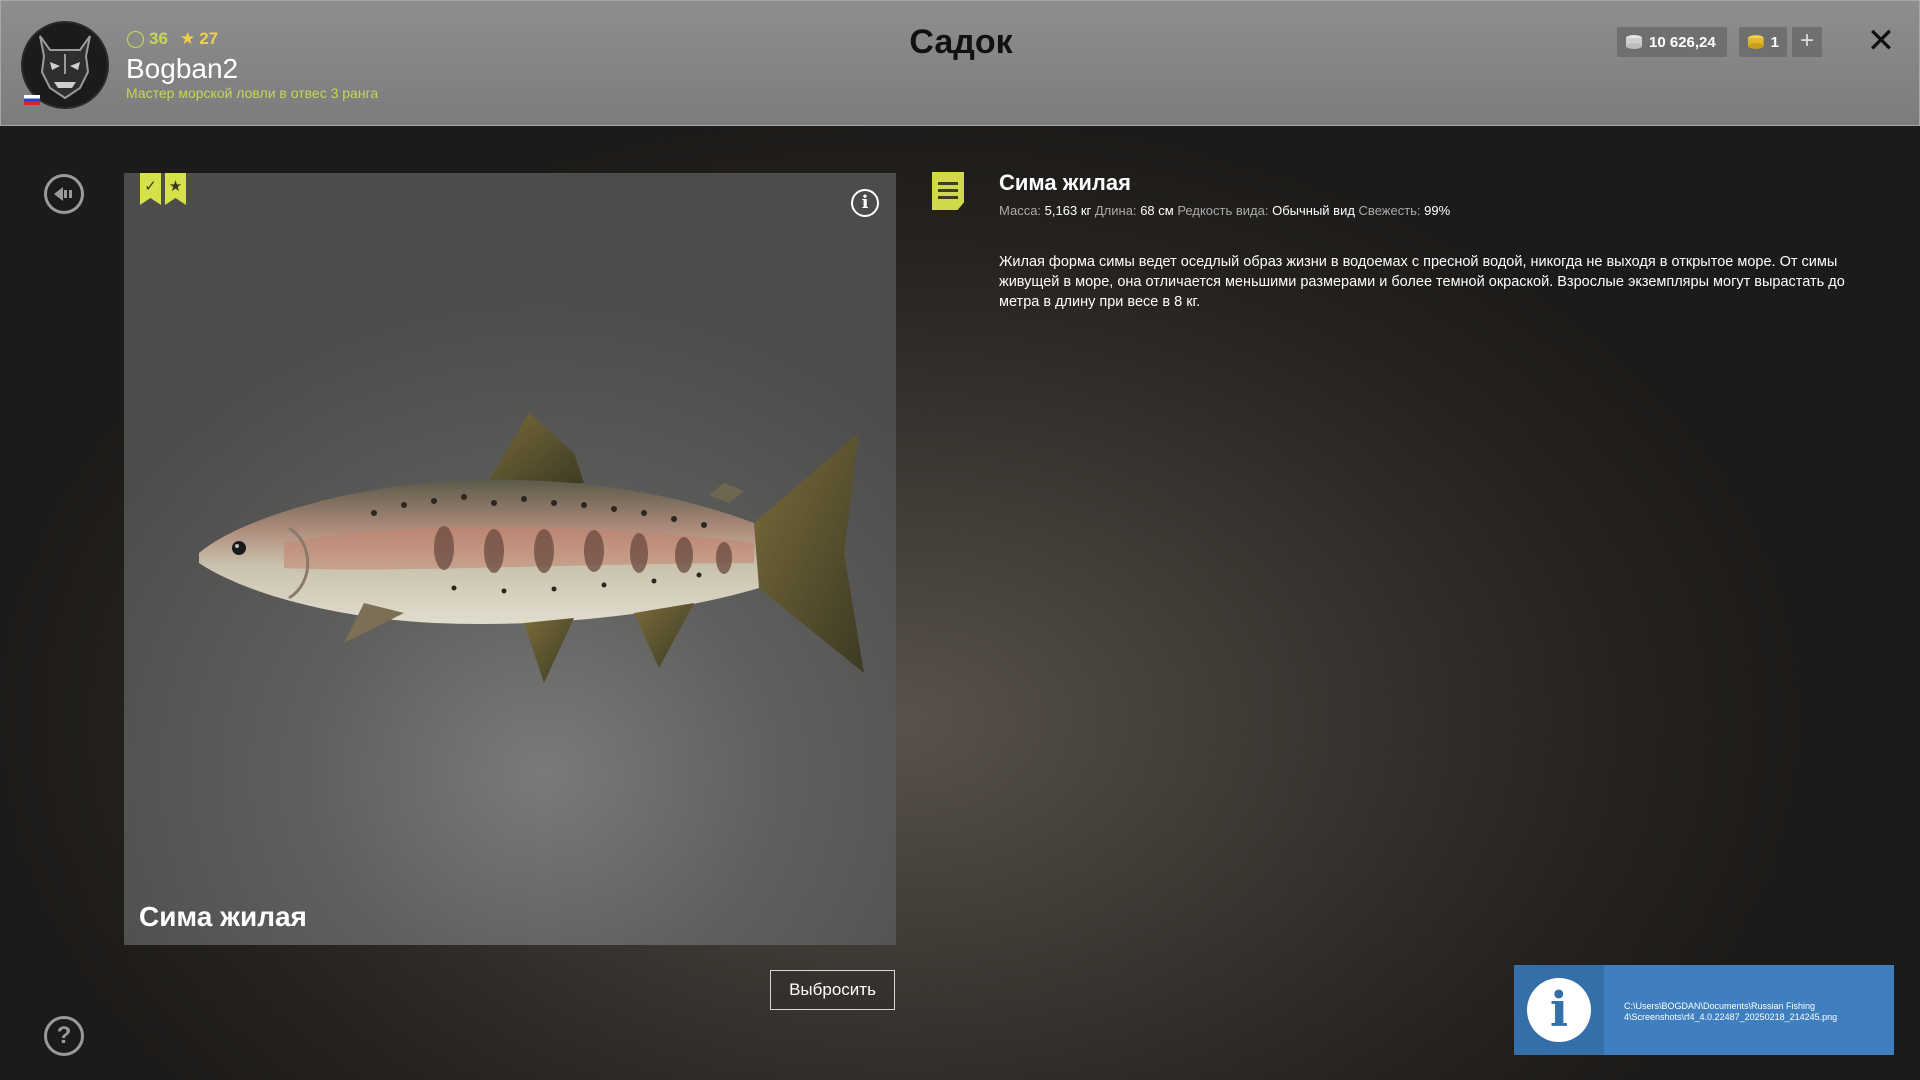 The height and width of the screenshot is (1080, 1920). What do you see at coordinates (1065, 182) in the screenshot?
I see `fish-title: Сима жилая` at bounding box center [1065, 182].